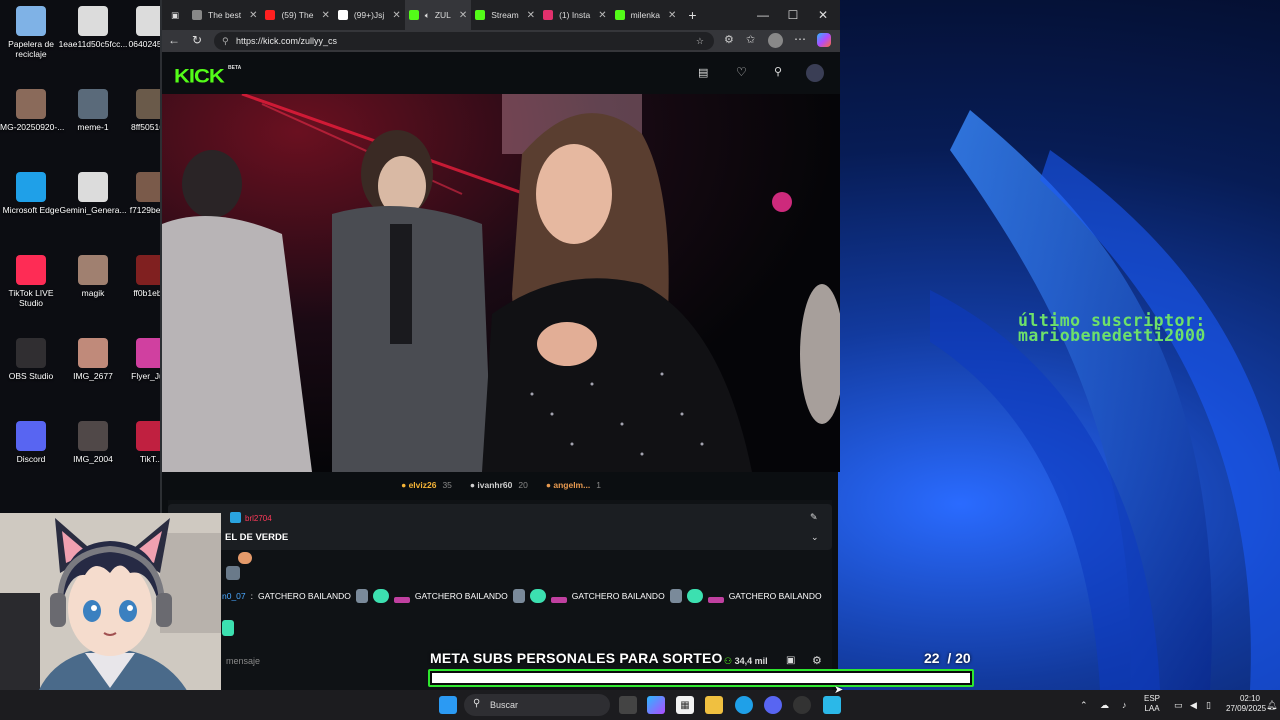 The width and height of the screenshot is (1280, 720). Describe the element at coordinates (175, 15) in the screenshot. I see `tab-actions-icon: ▣` at that location.